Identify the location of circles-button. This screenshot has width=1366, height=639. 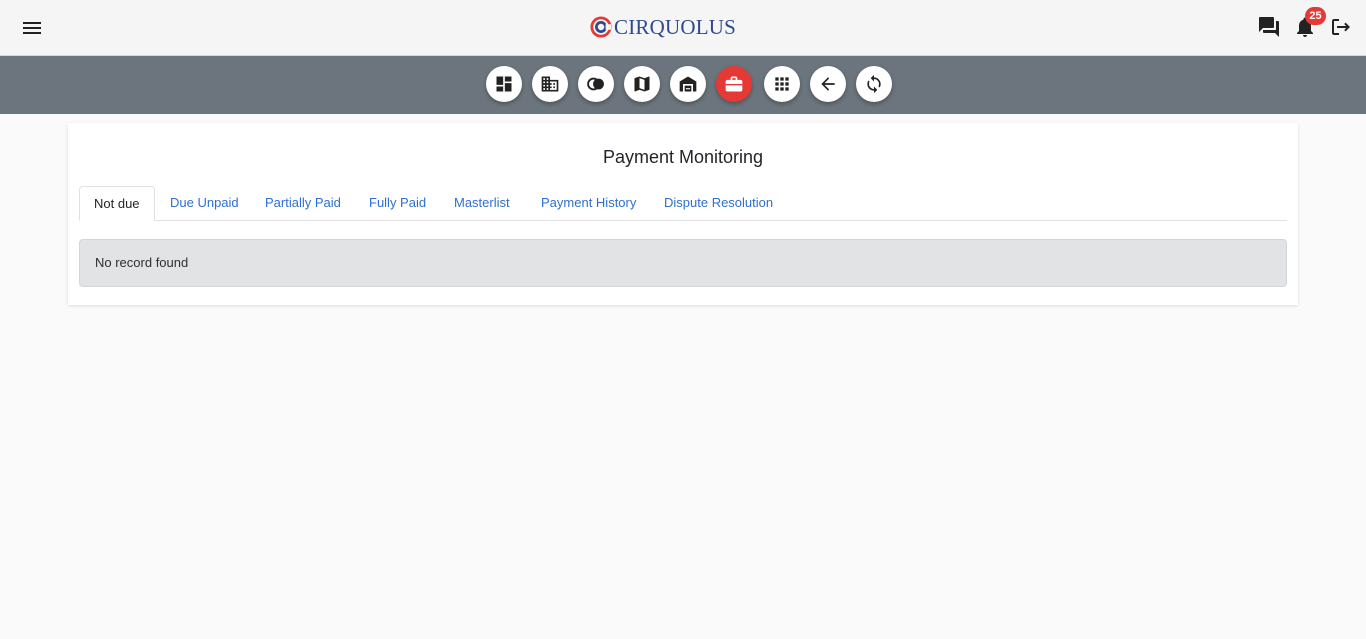
(596, 84).